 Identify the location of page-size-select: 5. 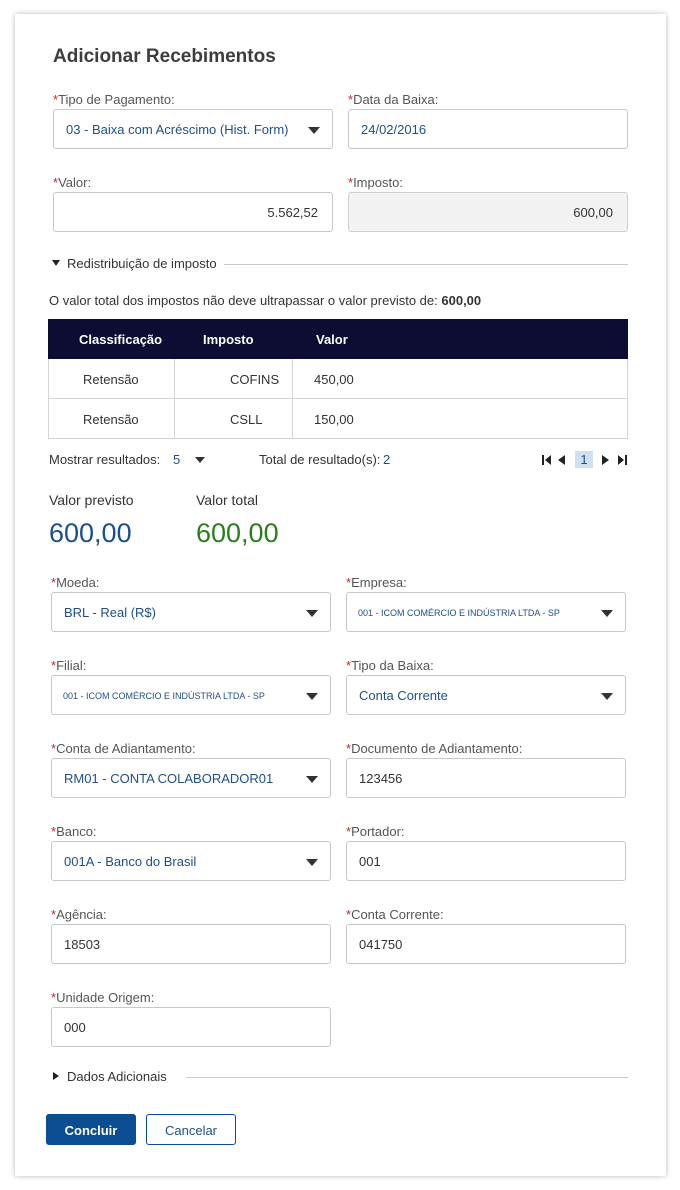
(176, 459).